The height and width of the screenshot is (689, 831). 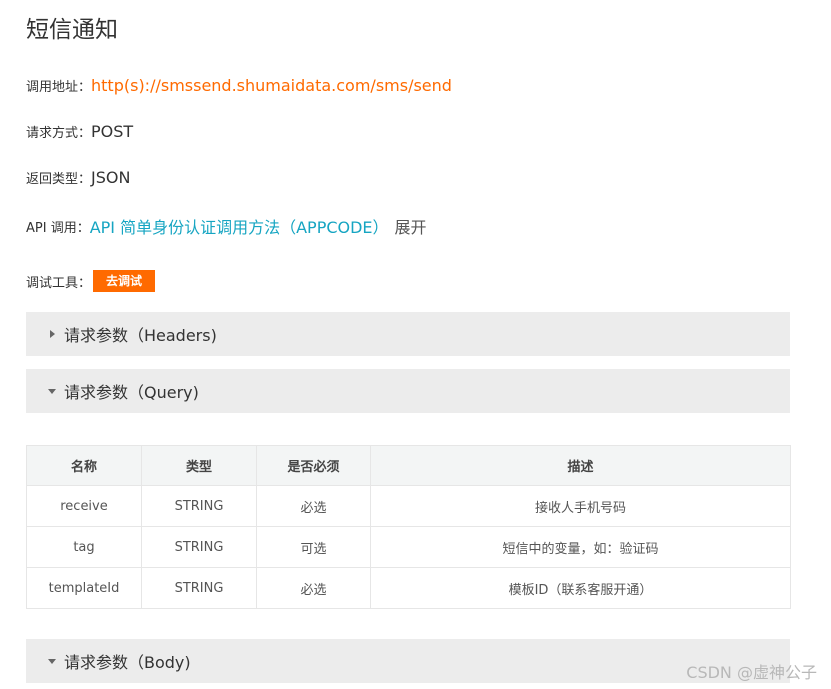 I want to click on table-row: templateId STRING 必选 模板ID（联系客服开通）, so click(x=408, y=588).